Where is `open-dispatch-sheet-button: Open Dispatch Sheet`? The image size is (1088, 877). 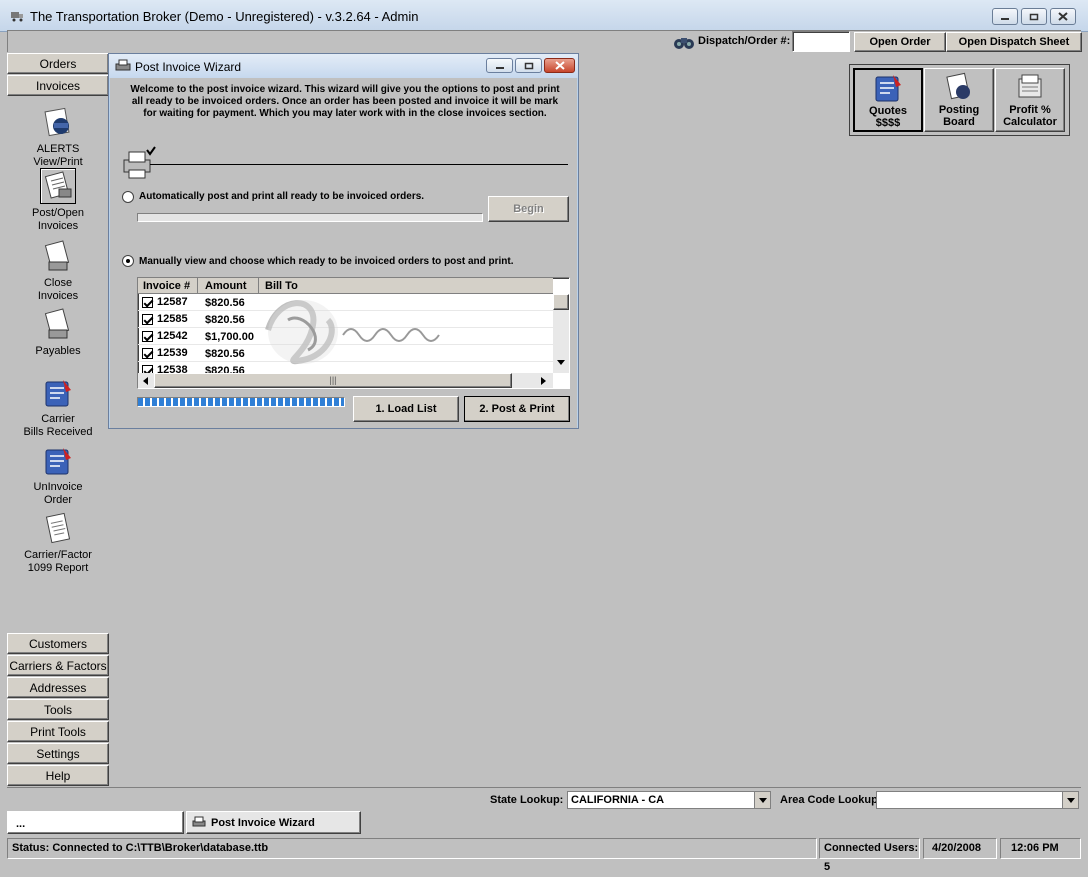
open-dispatch-sheet-button: Open Dispatch Sheet is located at coordinates (1014, 42).